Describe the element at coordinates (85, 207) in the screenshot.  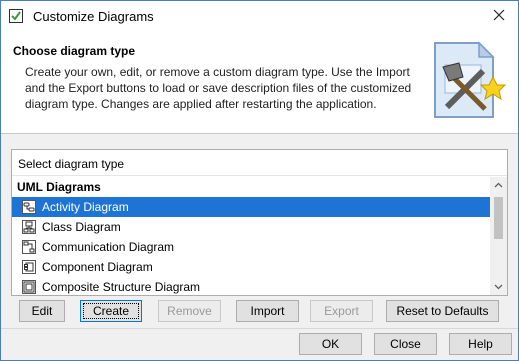
I see `list-item-label: Activity Diagram` at that location.